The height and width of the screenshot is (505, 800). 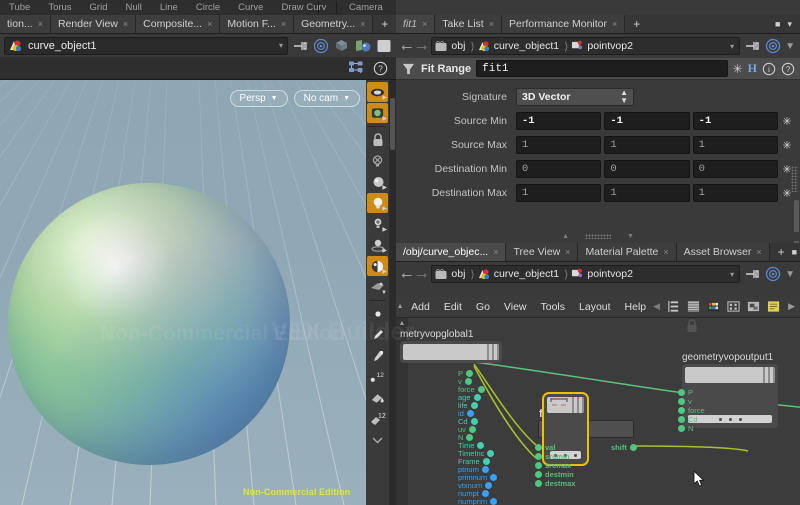 What do you see at coordinates (794, 179) in the screenshot?
I see `param-resize-grip` at bounding box center [794, 179].